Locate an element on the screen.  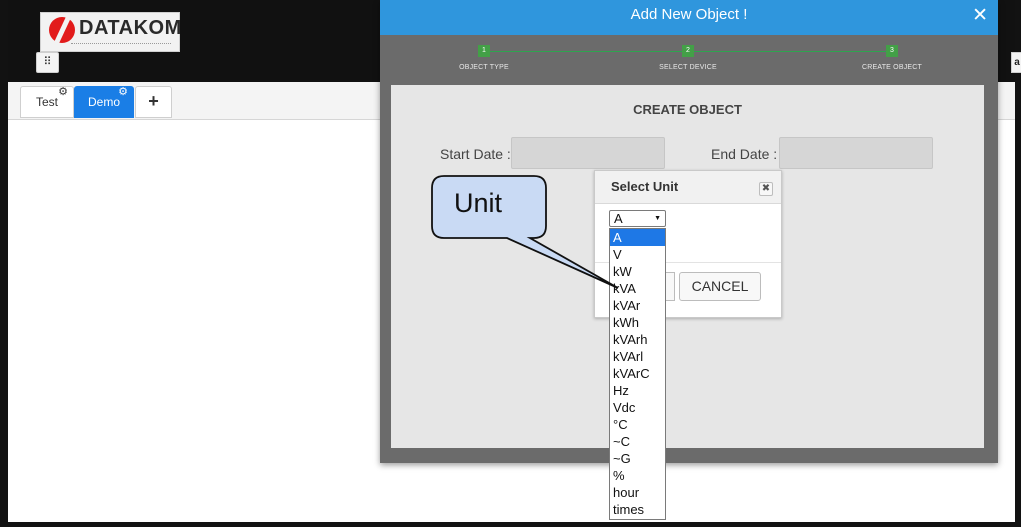
tab-test: Test ⚙ is located at coordinates (47, 102).